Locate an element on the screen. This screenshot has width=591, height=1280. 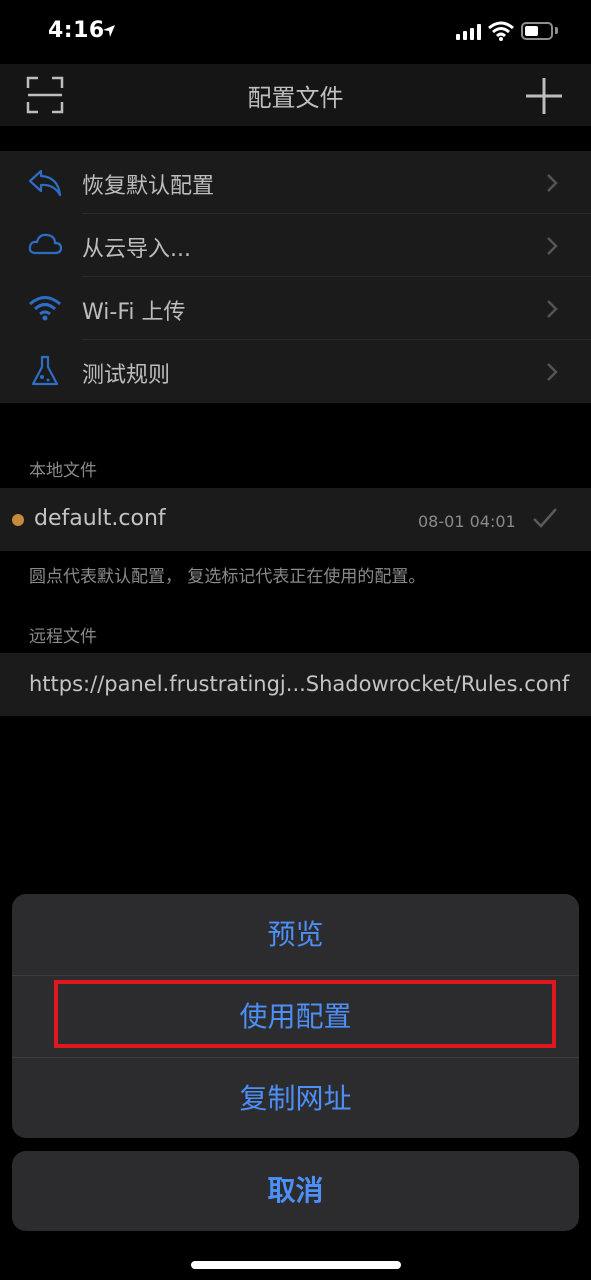
highlight-annotation is located at coordinates (305, 1014).